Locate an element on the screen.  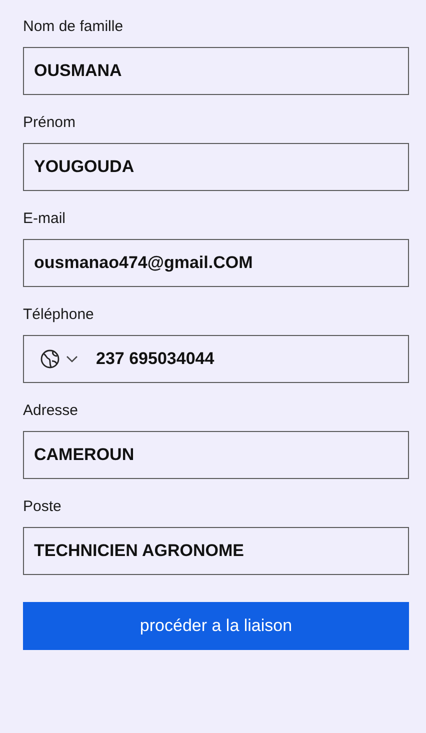
field-label: Nom de famille is located at coordinates (73, 26).